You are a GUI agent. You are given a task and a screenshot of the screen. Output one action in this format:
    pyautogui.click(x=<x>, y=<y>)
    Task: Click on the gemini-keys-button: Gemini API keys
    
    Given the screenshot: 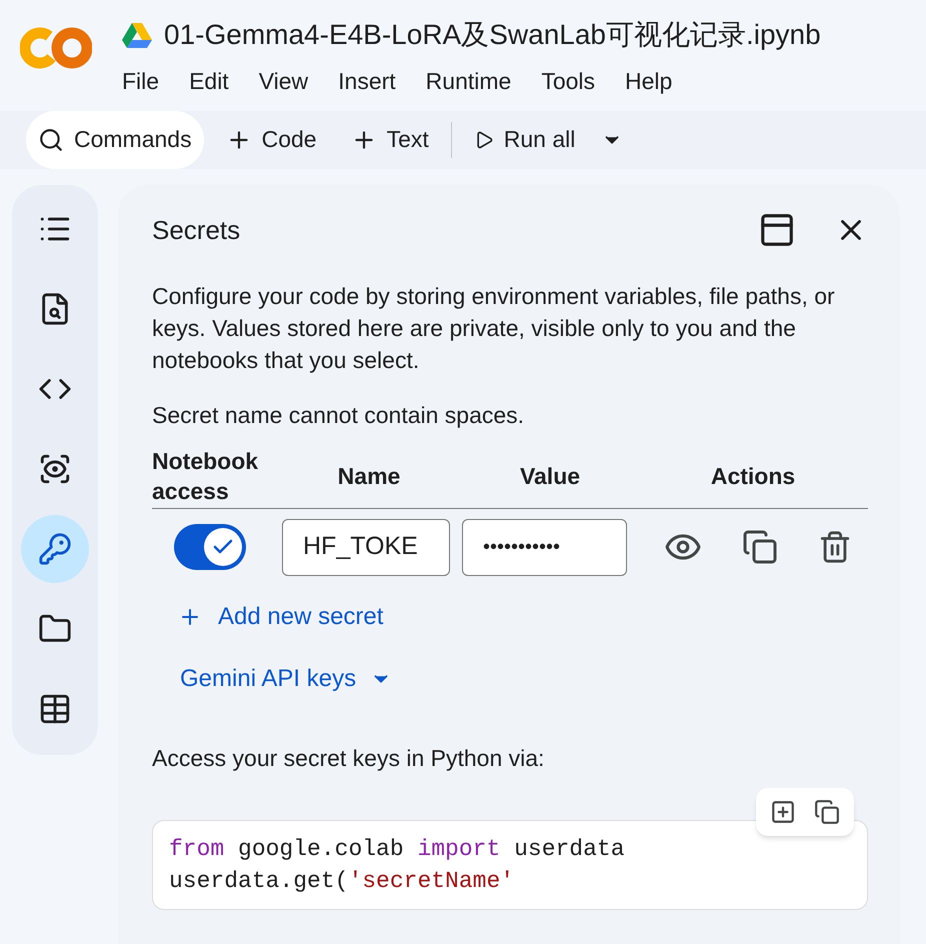 What is the action you would take?
    pyautogui.click(x=286, y=679)
    